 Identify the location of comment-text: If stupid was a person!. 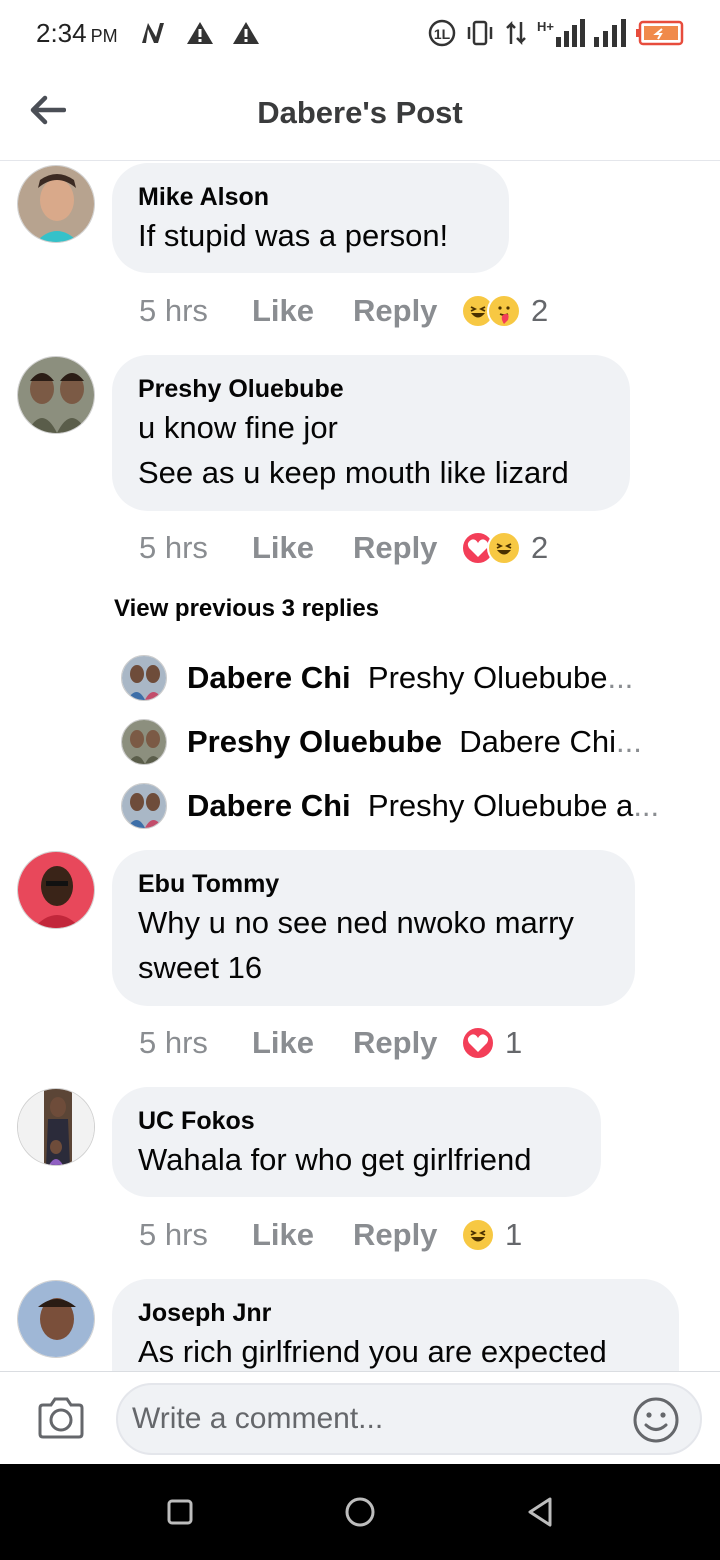
(293, 235).